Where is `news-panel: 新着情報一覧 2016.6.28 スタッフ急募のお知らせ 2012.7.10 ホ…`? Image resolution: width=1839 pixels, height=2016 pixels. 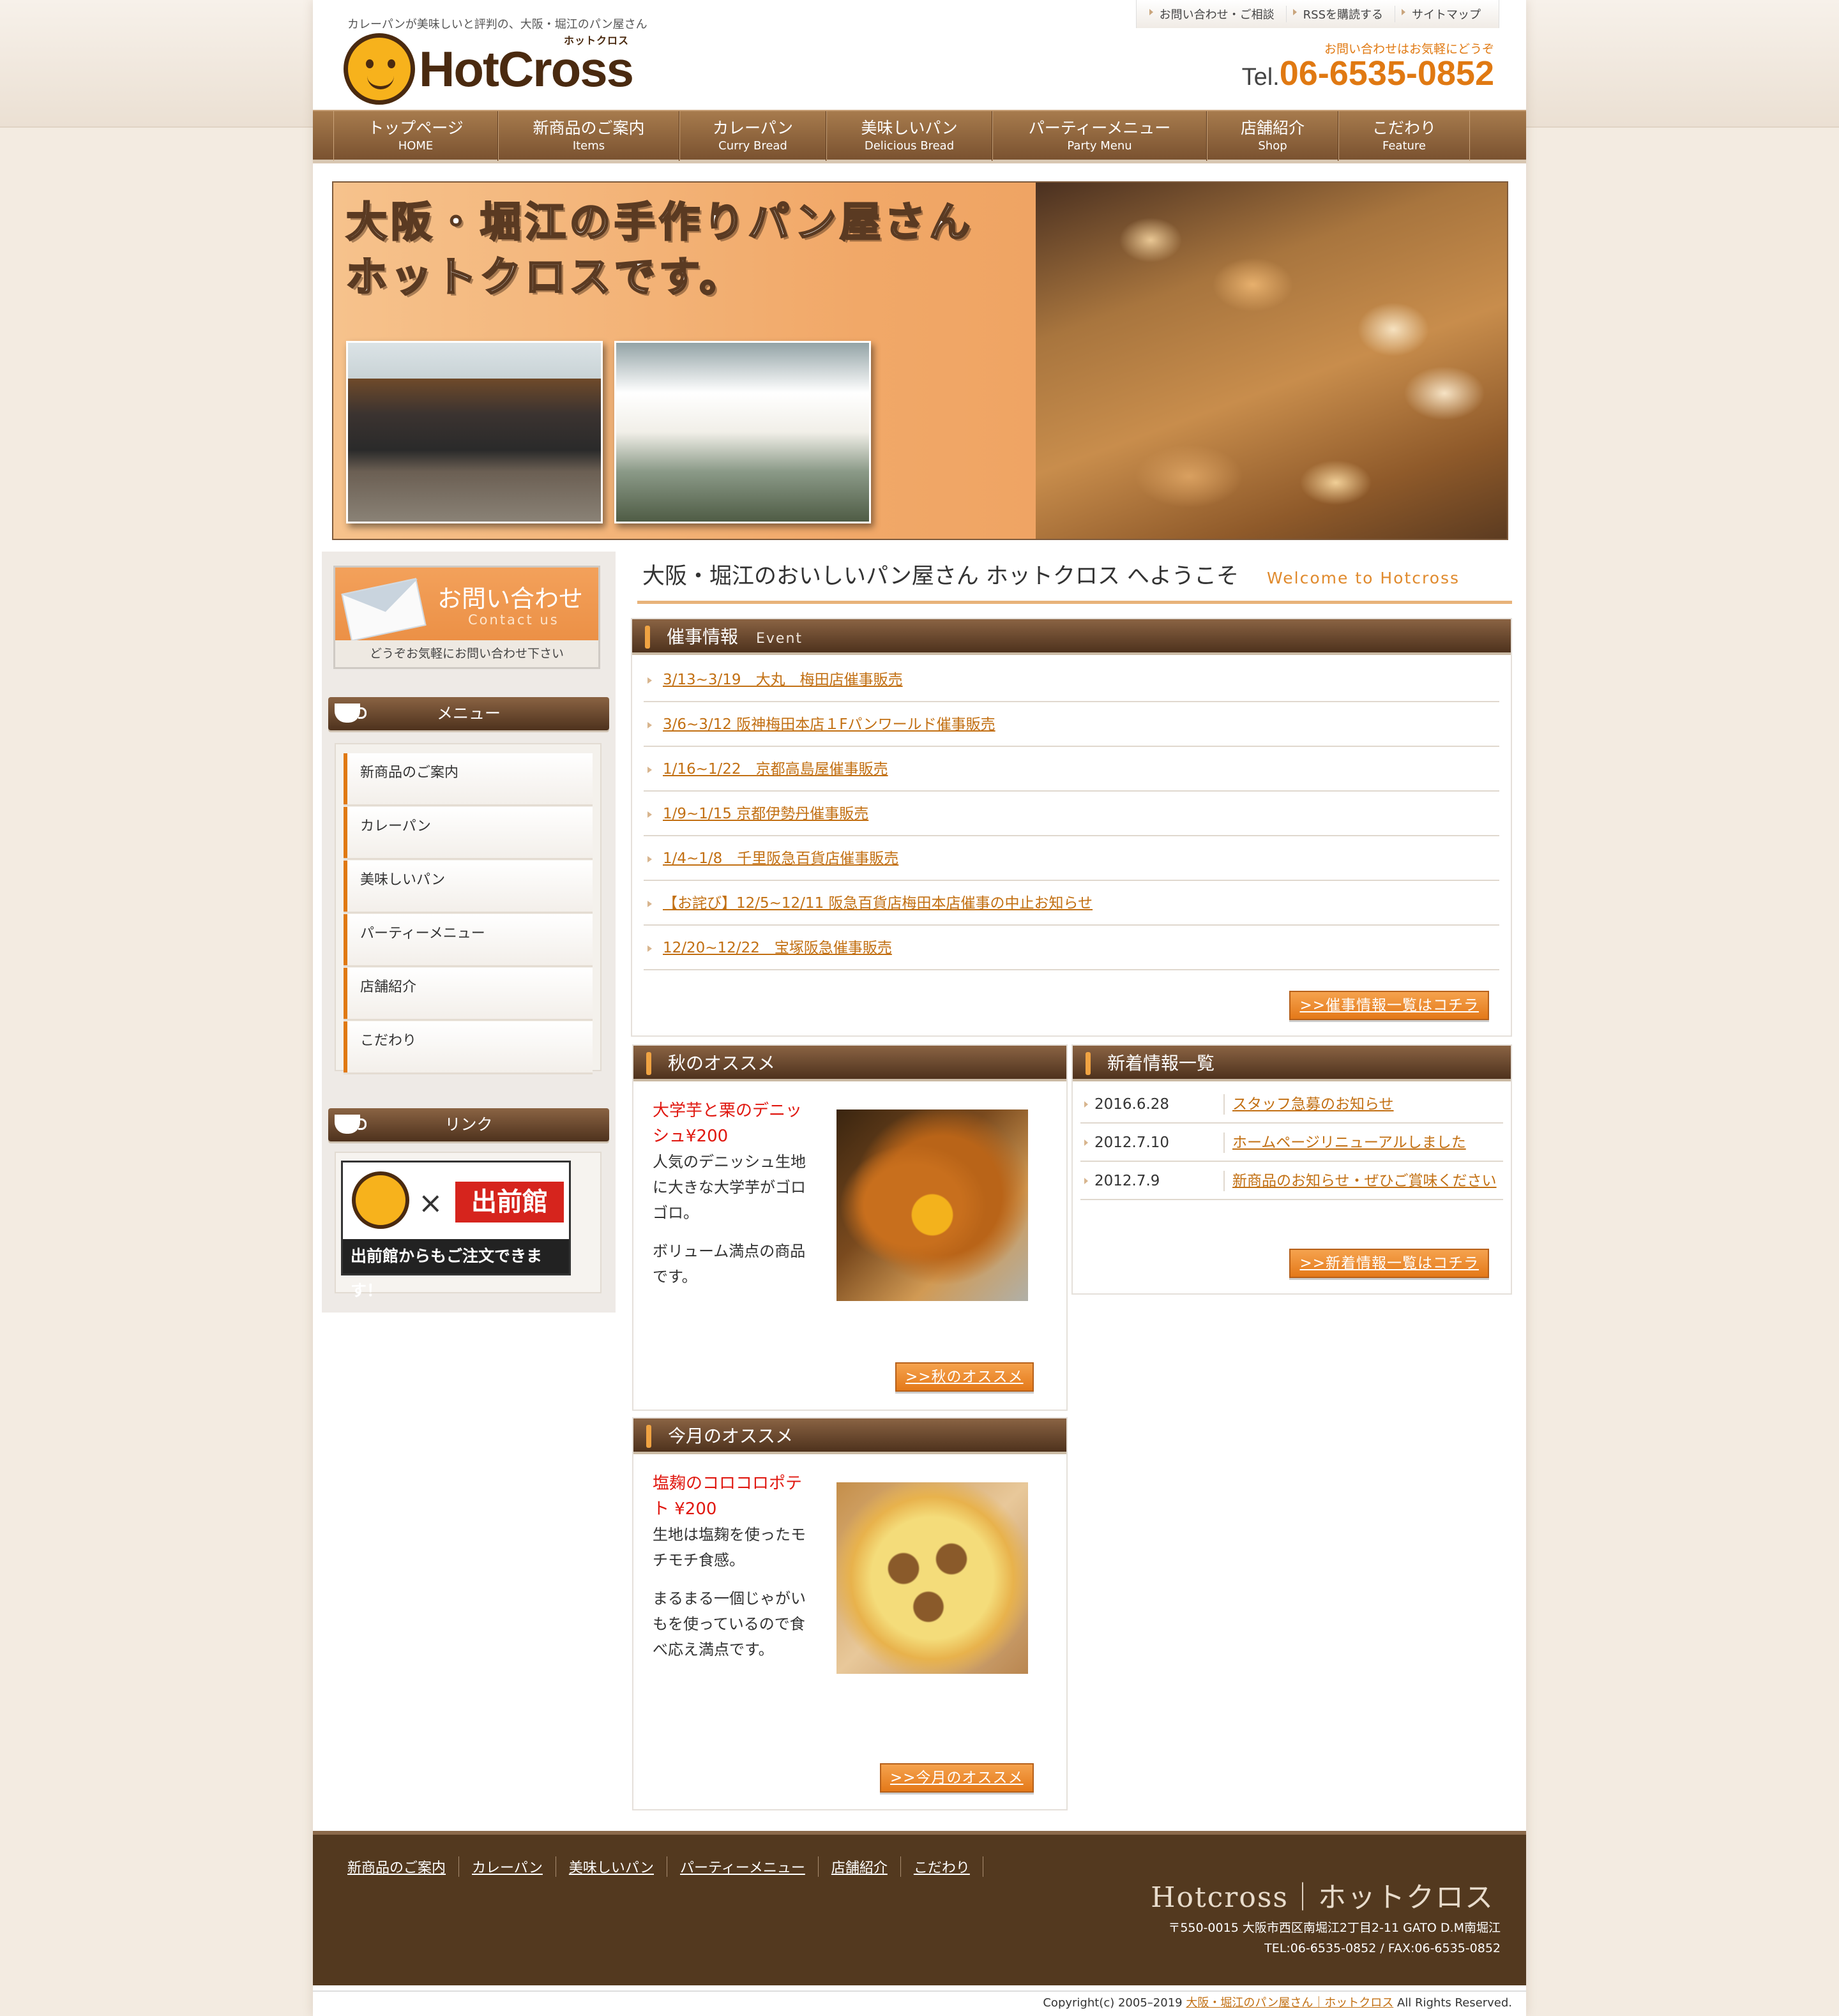 news-panel: 新着情報一覧 2016.6.28 スタッフ急募のお知らせ 2012.7.10 ホ… is located at coordinates (1292, 1169).